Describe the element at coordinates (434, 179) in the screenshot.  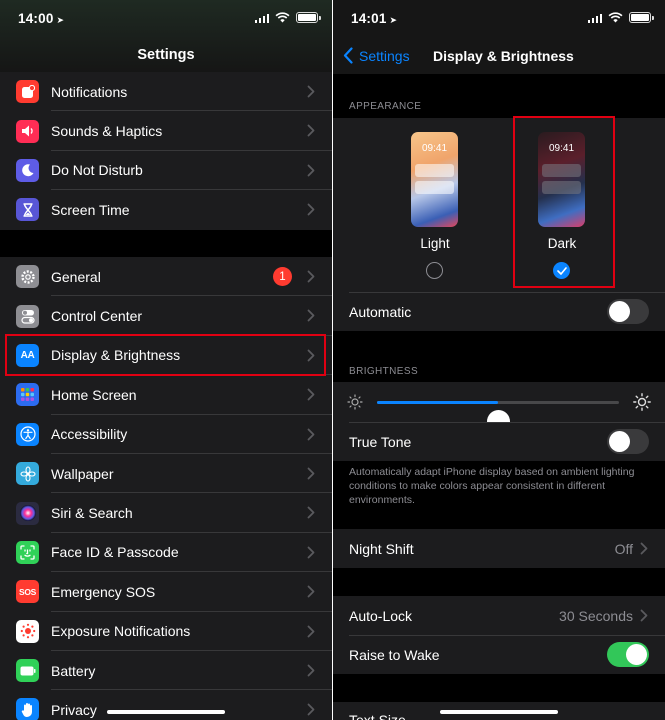
I see `light-mode-preview: 09:41` at that location.